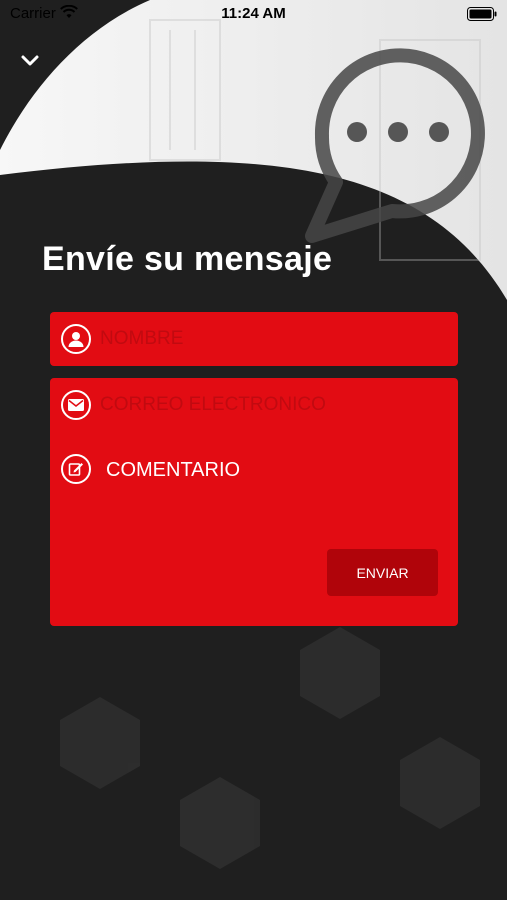 This screenshot has width=507, height=900. I want to click on back-button, so click(30, 60).